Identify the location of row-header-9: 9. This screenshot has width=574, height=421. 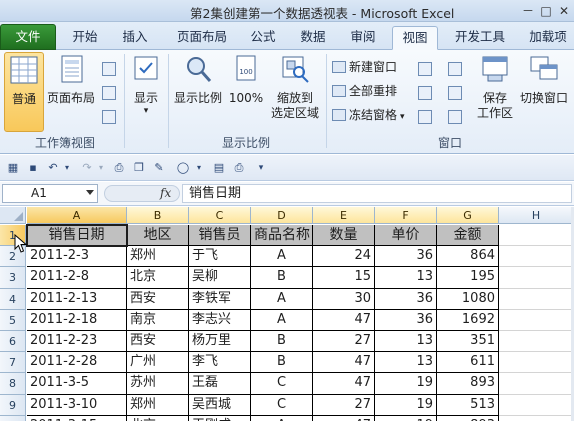
(13, 405).